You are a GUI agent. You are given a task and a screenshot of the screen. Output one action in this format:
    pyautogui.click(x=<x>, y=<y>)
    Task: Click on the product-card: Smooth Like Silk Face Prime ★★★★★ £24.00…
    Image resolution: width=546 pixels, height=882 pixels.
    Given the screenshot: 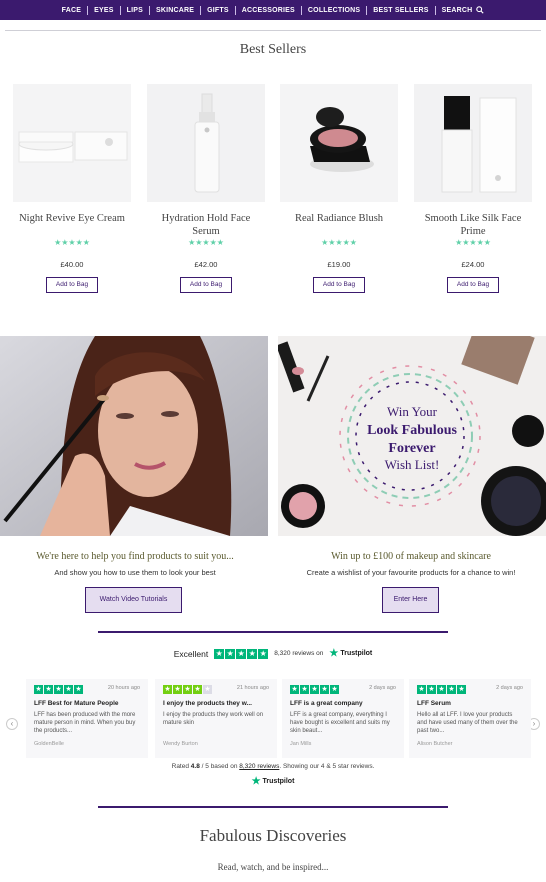 What is the action you would take?
    pyautogui.click(x=473, y=188)
    